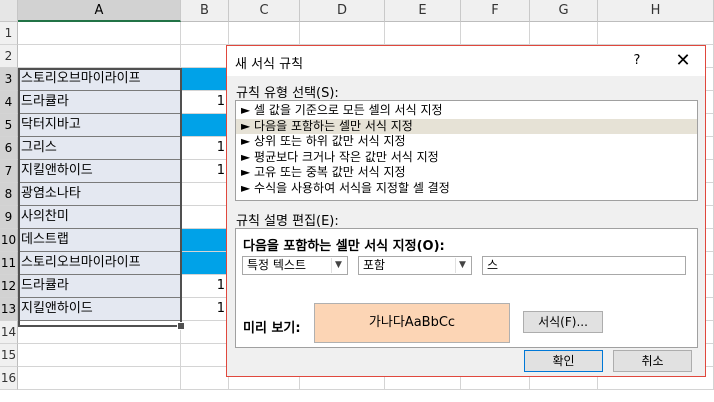  Describe the element at coordinates (181, 326) in the screenshot. I see `fill-handle` at that location.